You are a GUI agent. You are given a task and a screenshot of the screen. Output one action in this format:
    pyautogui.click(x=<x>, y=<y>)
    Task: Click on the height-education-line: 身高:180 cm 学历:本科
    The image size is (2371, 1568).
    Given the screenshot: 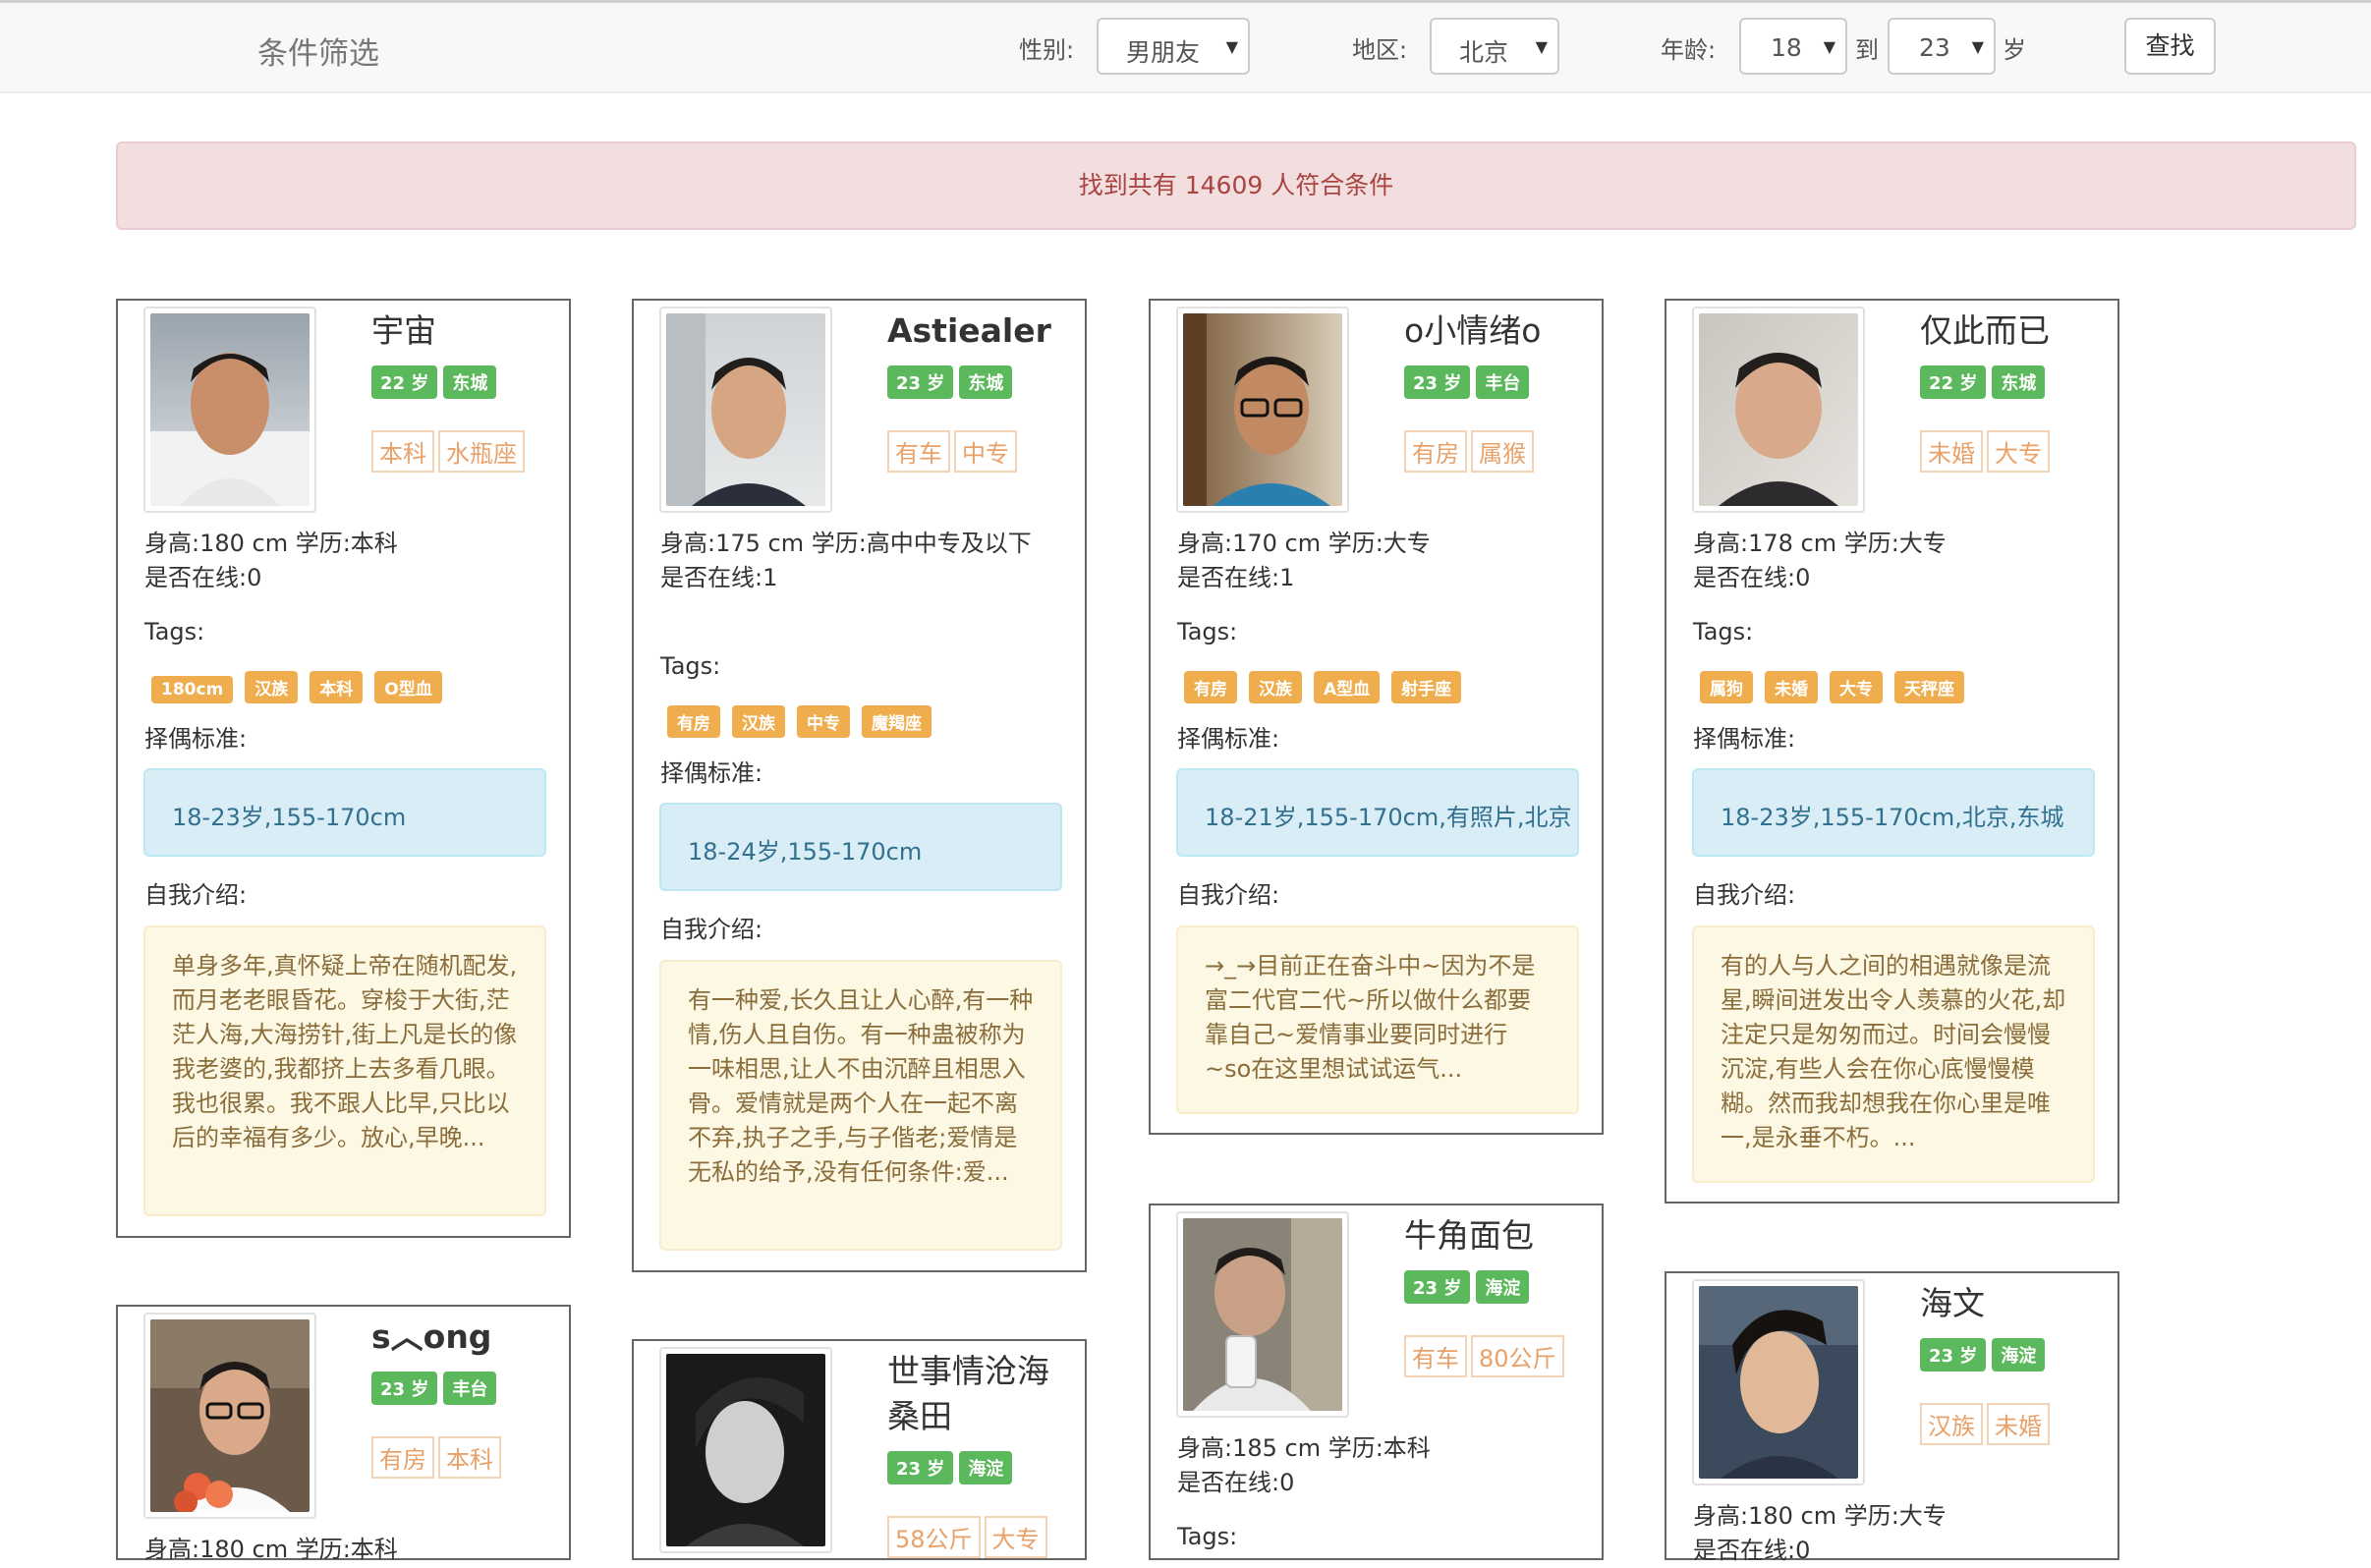 What is the action you would take?
    pyautogui.click(x=271, y=543)
    